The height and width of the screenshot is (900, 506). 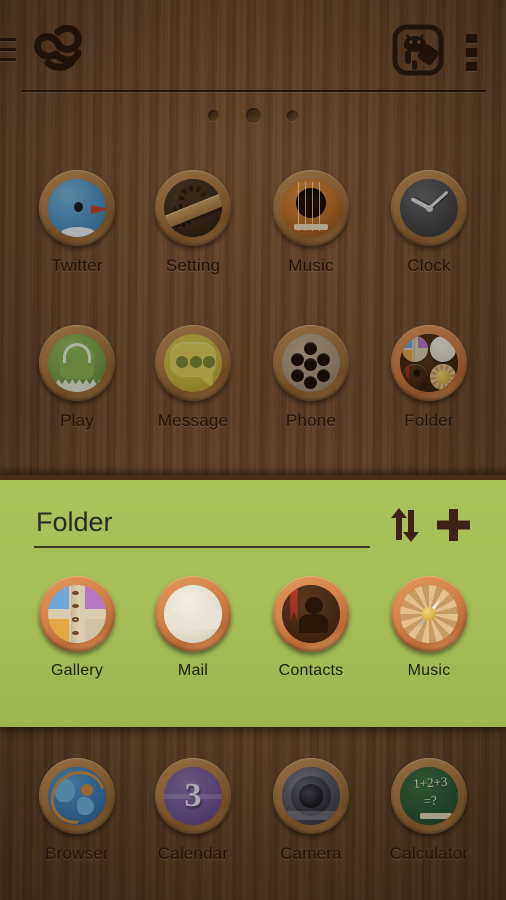 I want to click on app-icon-folder: Folder, so click(x=429, y=378).